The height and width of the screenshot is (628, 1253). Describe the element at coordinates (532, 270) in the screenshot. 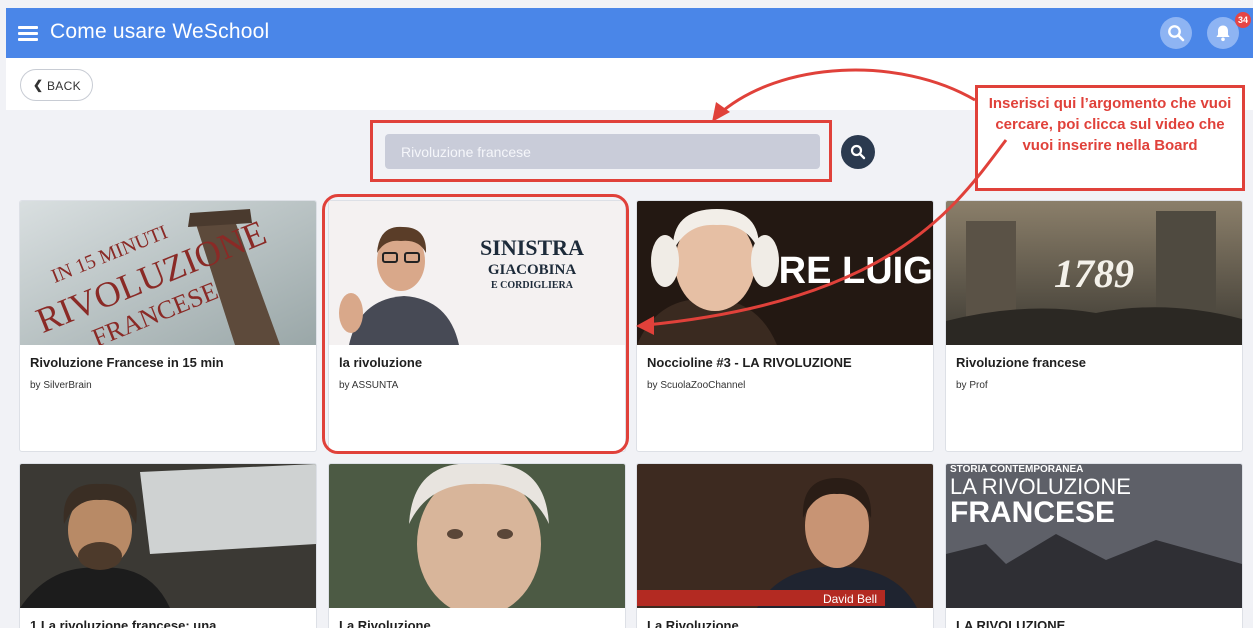

I see `thumb-text: GIACOBINA` at that location.